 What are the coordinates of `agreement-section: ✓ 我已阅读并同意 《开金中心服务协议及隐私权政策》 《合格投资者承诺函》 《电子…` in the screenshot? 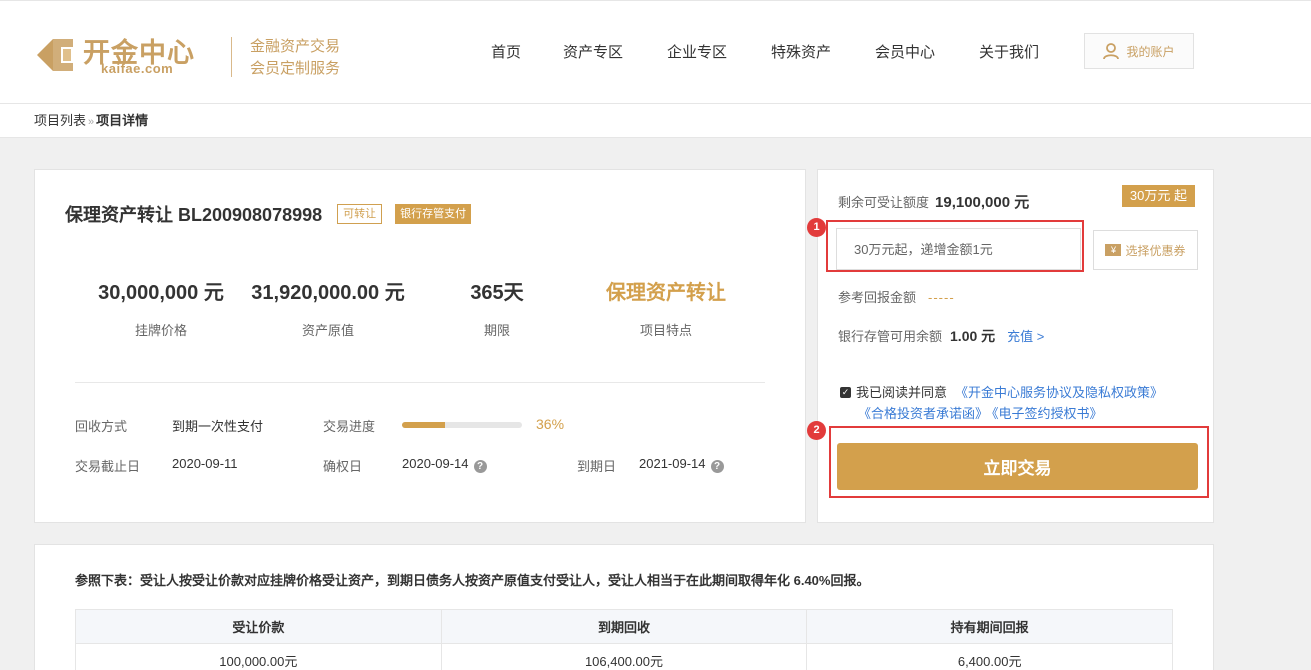 It's located at (1025, 403).